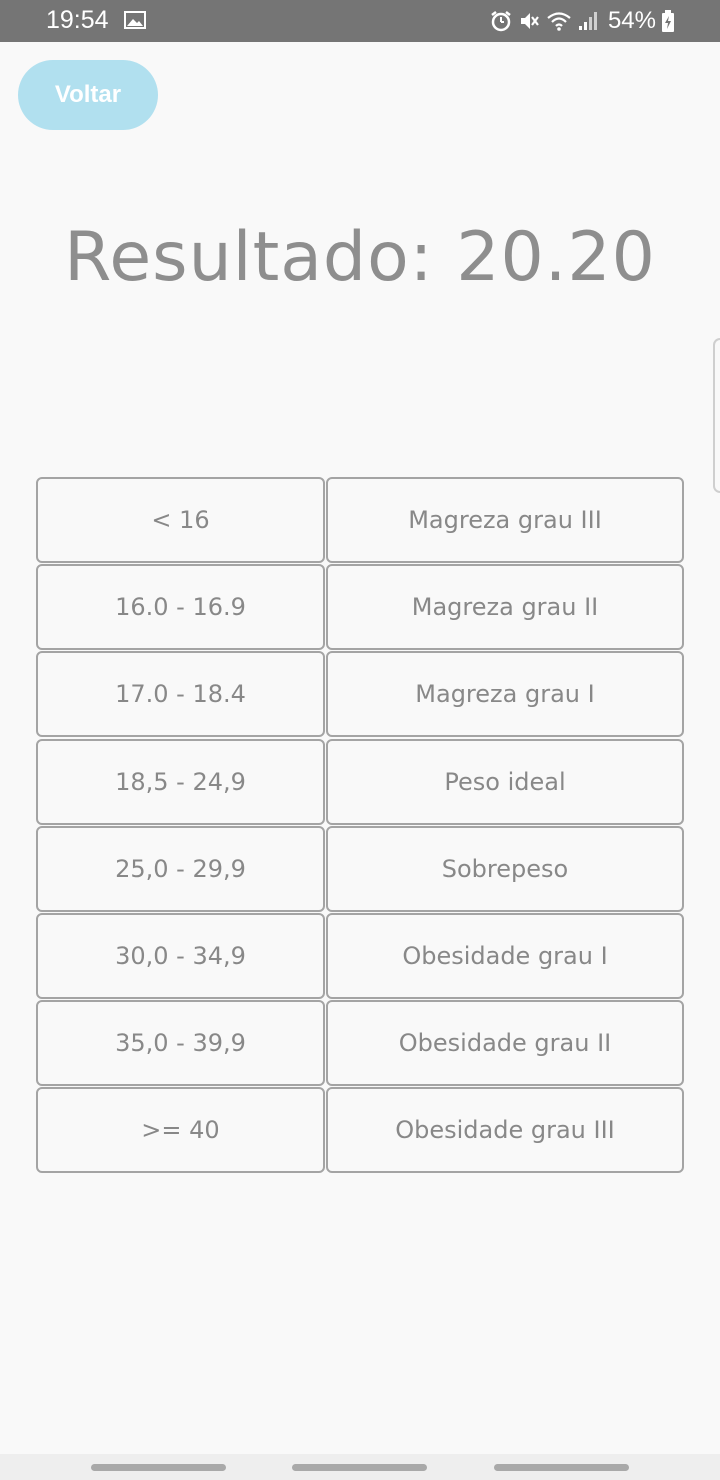  Describe the element at coordinates (505, 607) in the screenshot. I see `bmi-classification-cell: Magreza grau II` at that location.